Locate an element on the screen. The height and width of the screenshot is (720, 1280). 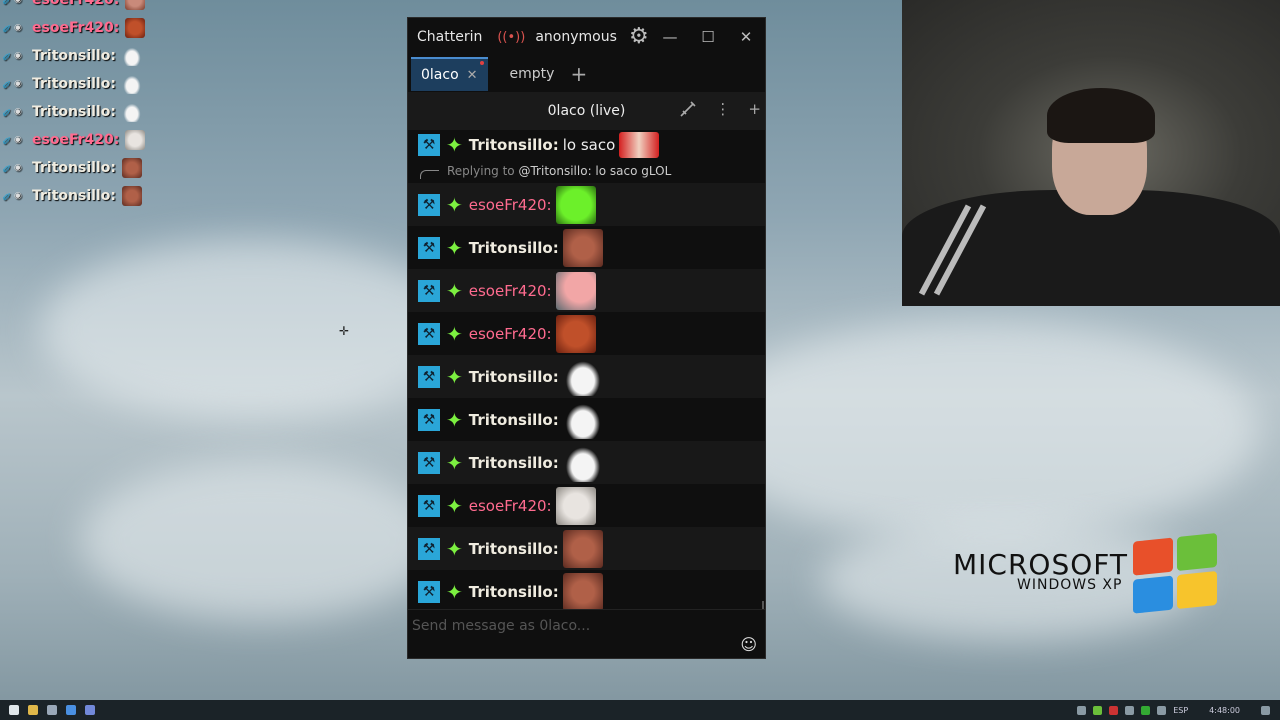
discord-icon is located at coordinates (90, 710).